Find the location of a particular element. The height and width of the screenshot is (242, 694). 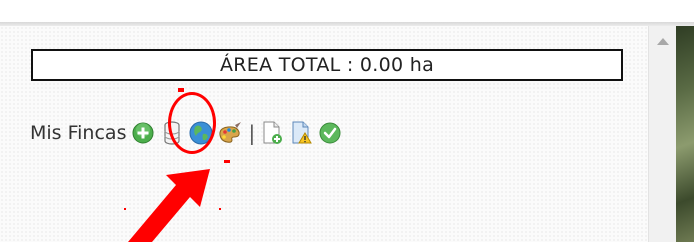

new-document-icon is located at coordinates (272, 133).